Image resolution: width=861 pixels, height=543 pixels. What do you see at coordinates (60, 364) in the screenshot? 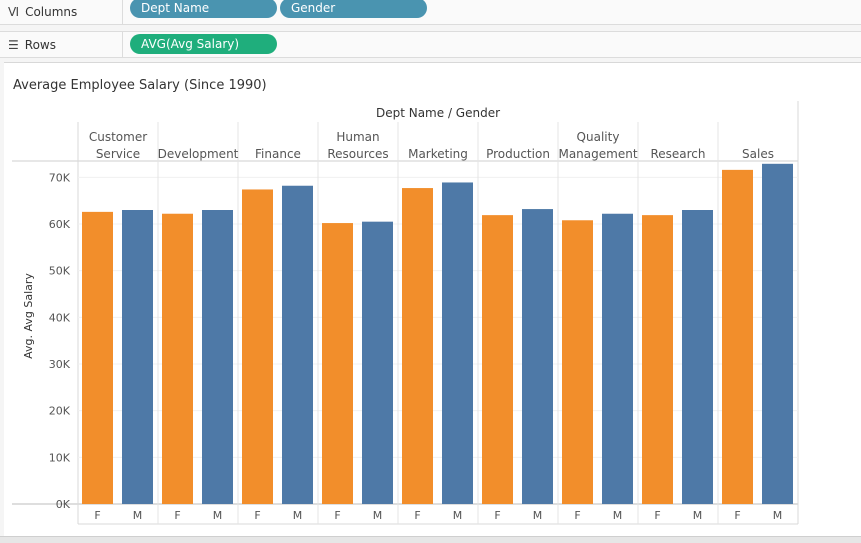
I see `y-tick-label: 30K` at bounding box center [60, 364].